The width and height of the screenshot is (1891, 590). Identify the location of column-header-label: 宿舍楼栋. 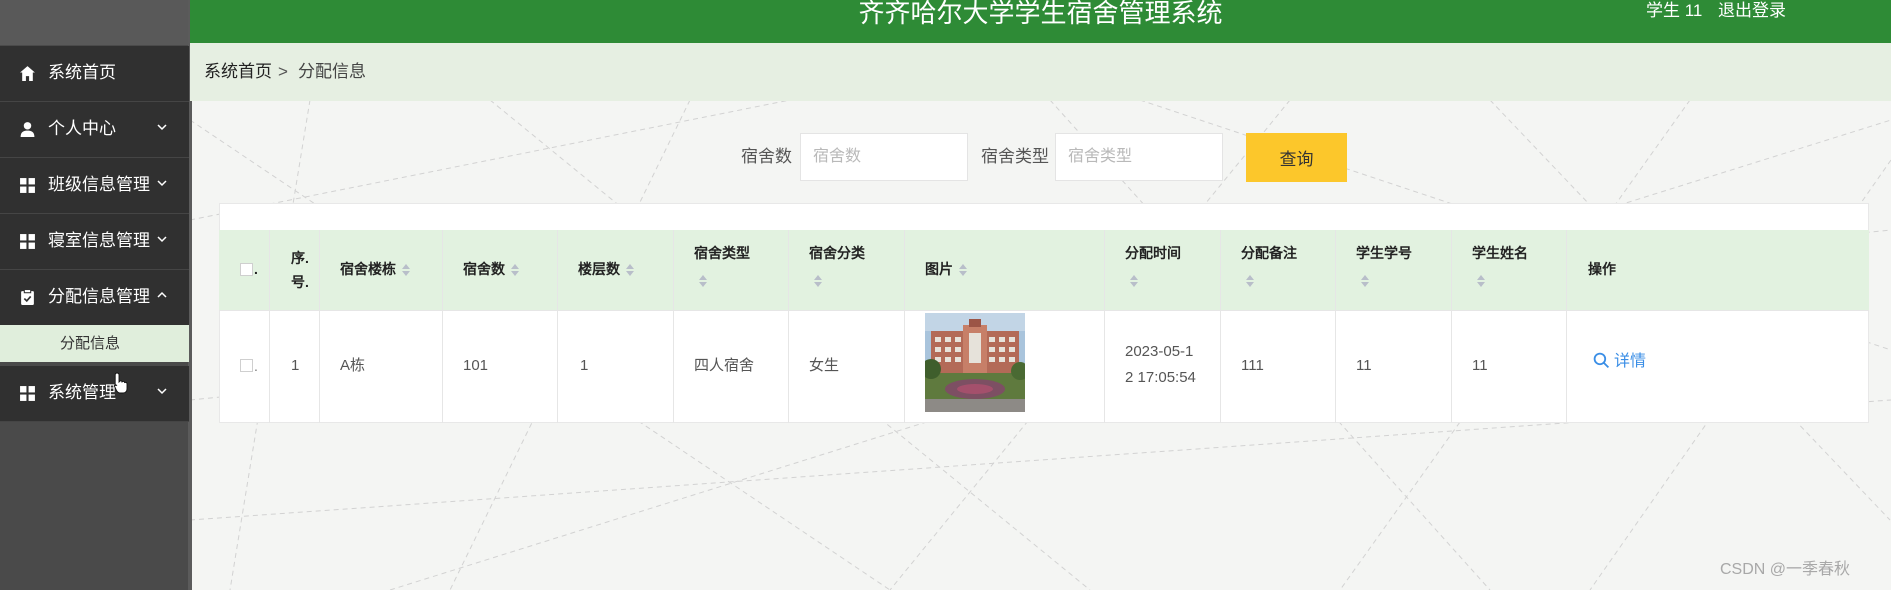
(368, 269).